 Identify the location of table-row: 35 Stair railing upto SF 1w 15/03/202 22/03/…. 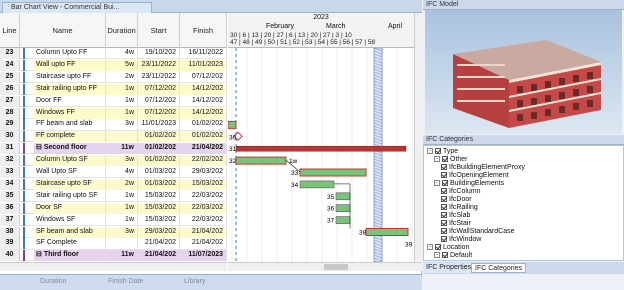
(113, 196).